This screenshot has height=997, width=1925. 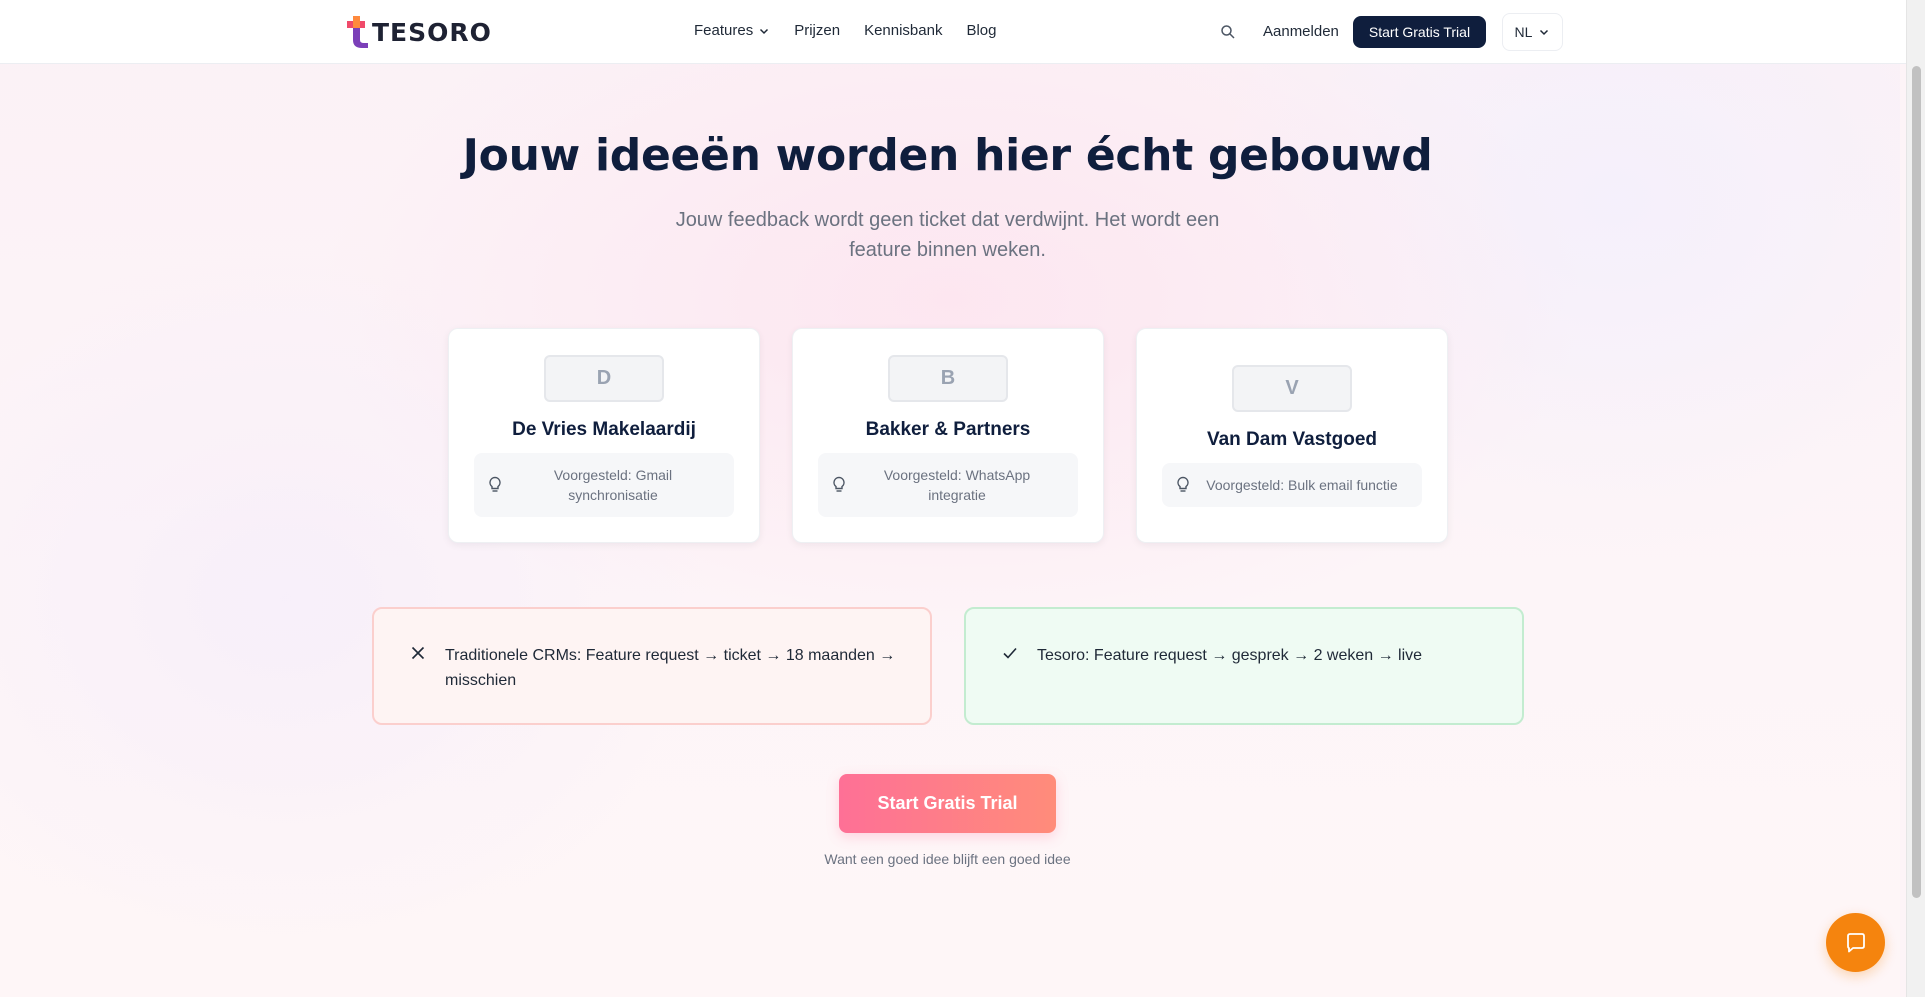 I want to click on avatar: B, so click(x=948, y=378).